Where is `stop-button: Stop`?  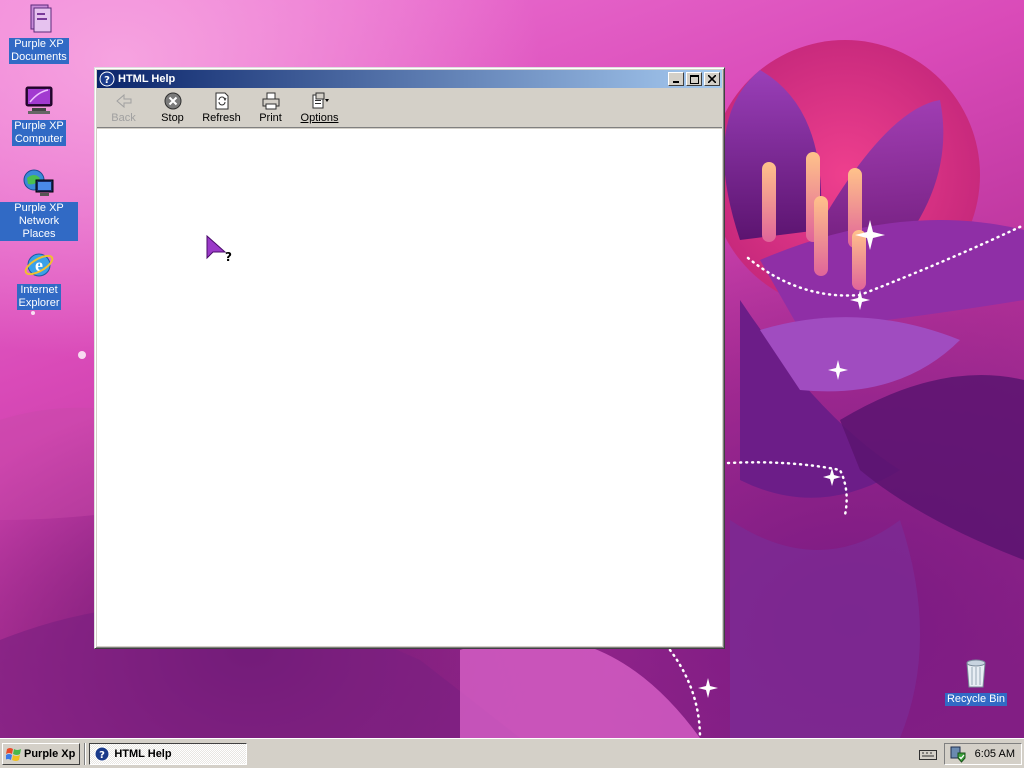
stop-button: Stop is located at coordinates (172, 109).